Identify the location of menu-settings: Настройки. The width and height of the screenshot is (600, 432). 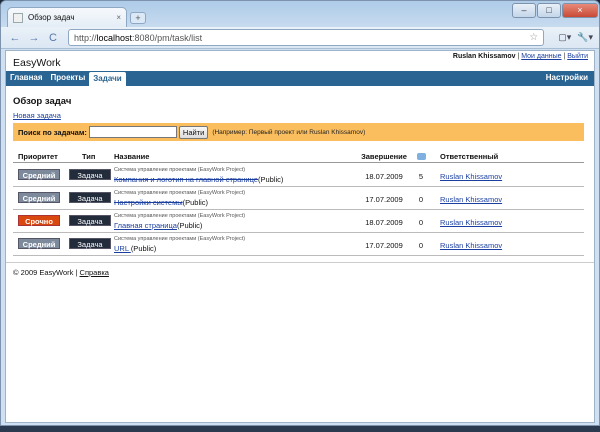
(568, 78).